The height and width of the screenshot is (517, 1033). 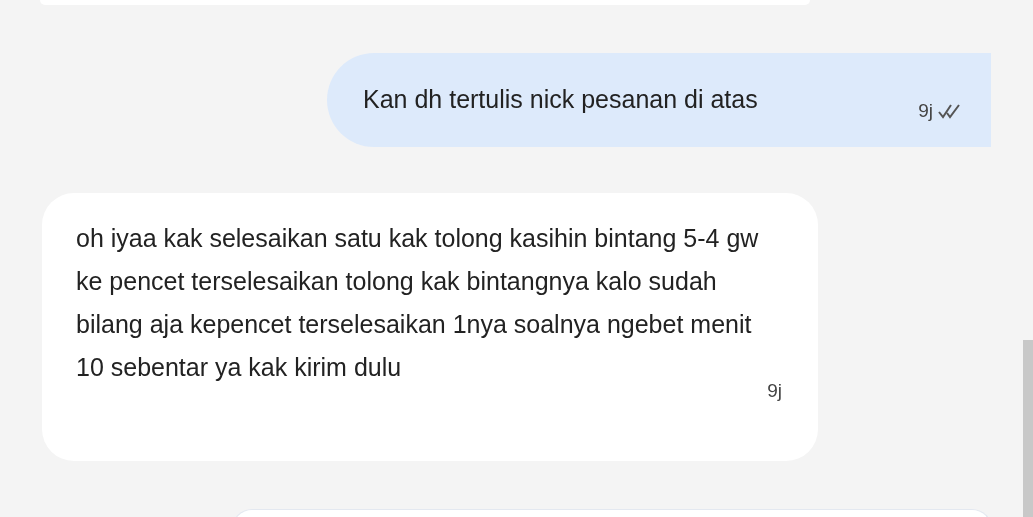 What do you see at coordinates (1028, 428) in the screenshot?
I see `scrollbar` at bounding box center [1028, 428].